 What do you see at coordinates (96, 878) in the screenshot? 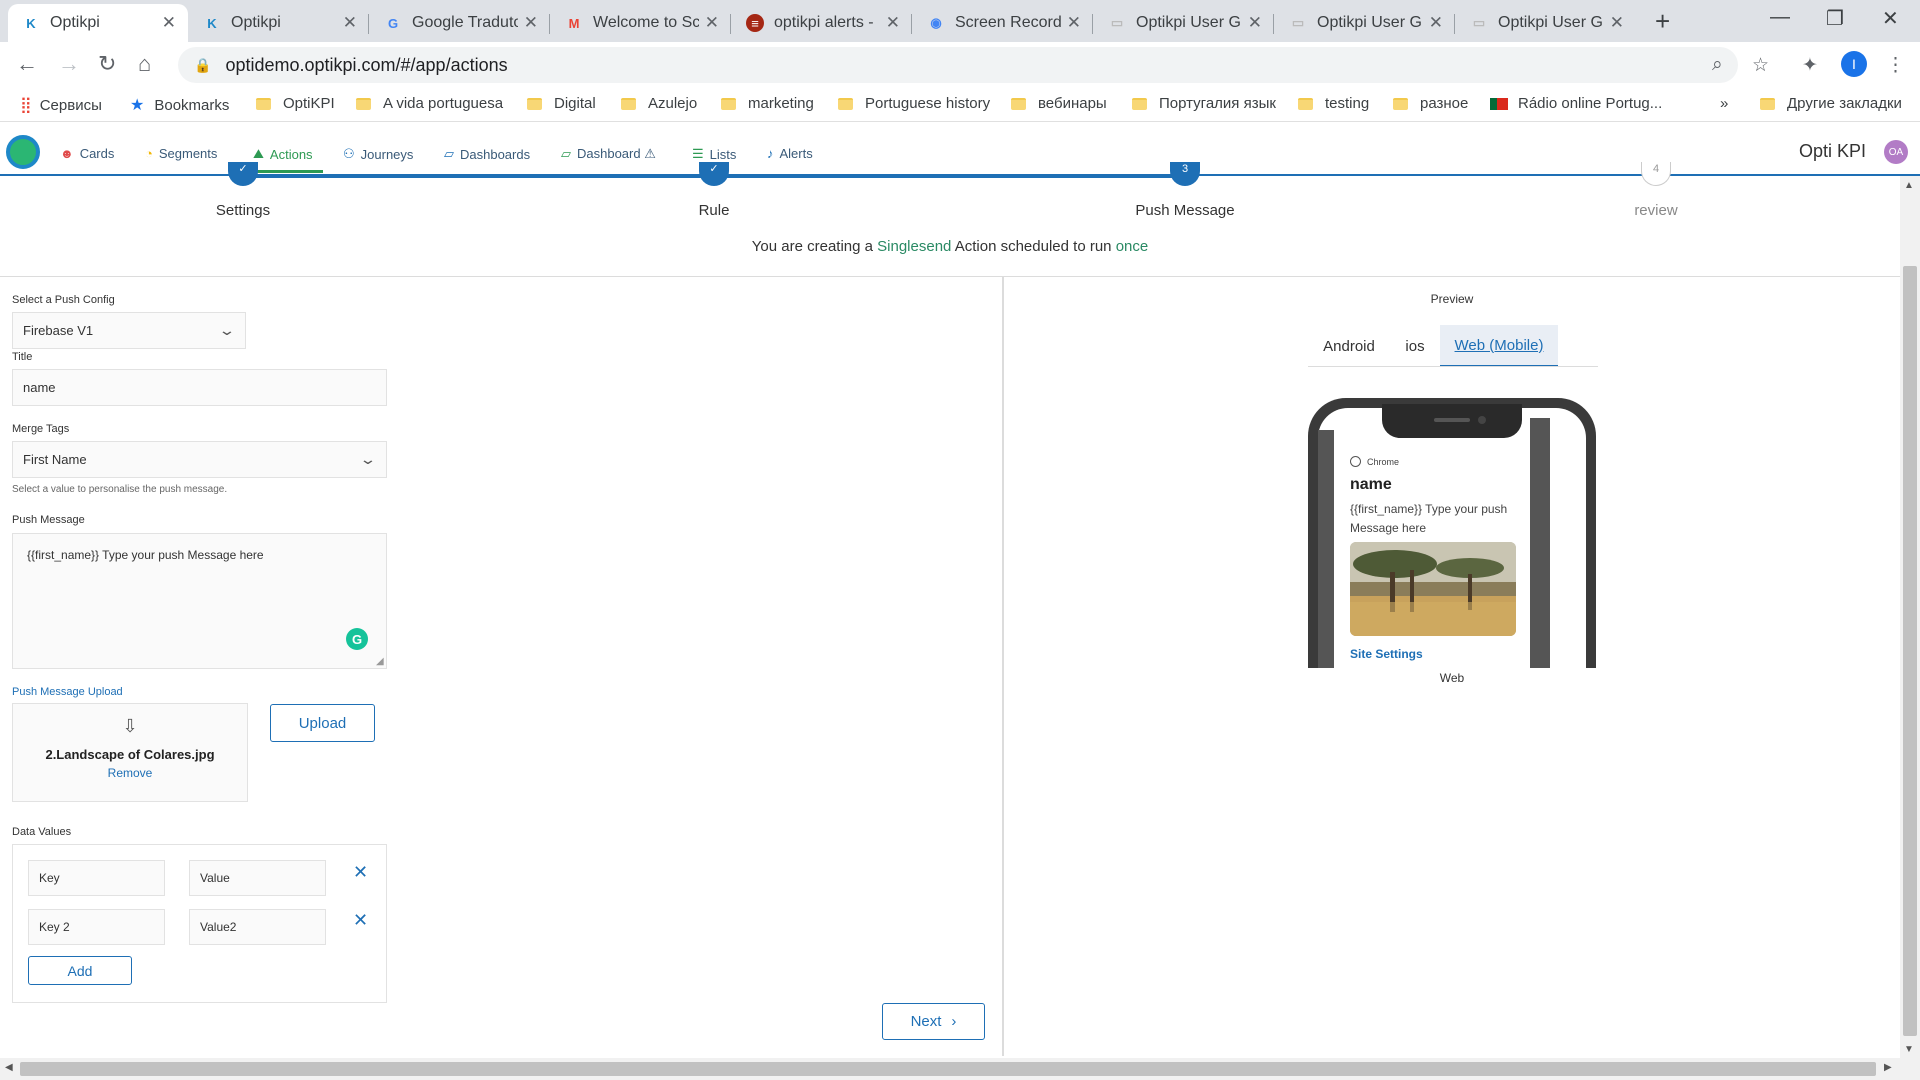
I see `data-key-input: Key` at bounding box center [96, 878].